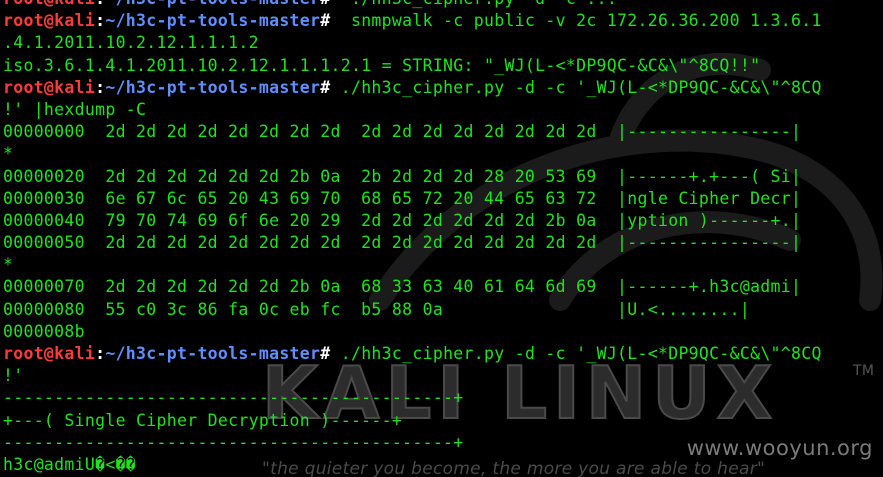 The height and width of the screenshot is (477, 883). Describe the element at coordinates (70, 464) in the screenshot. I see `output-text: h3c@admiU�<��` at that location.